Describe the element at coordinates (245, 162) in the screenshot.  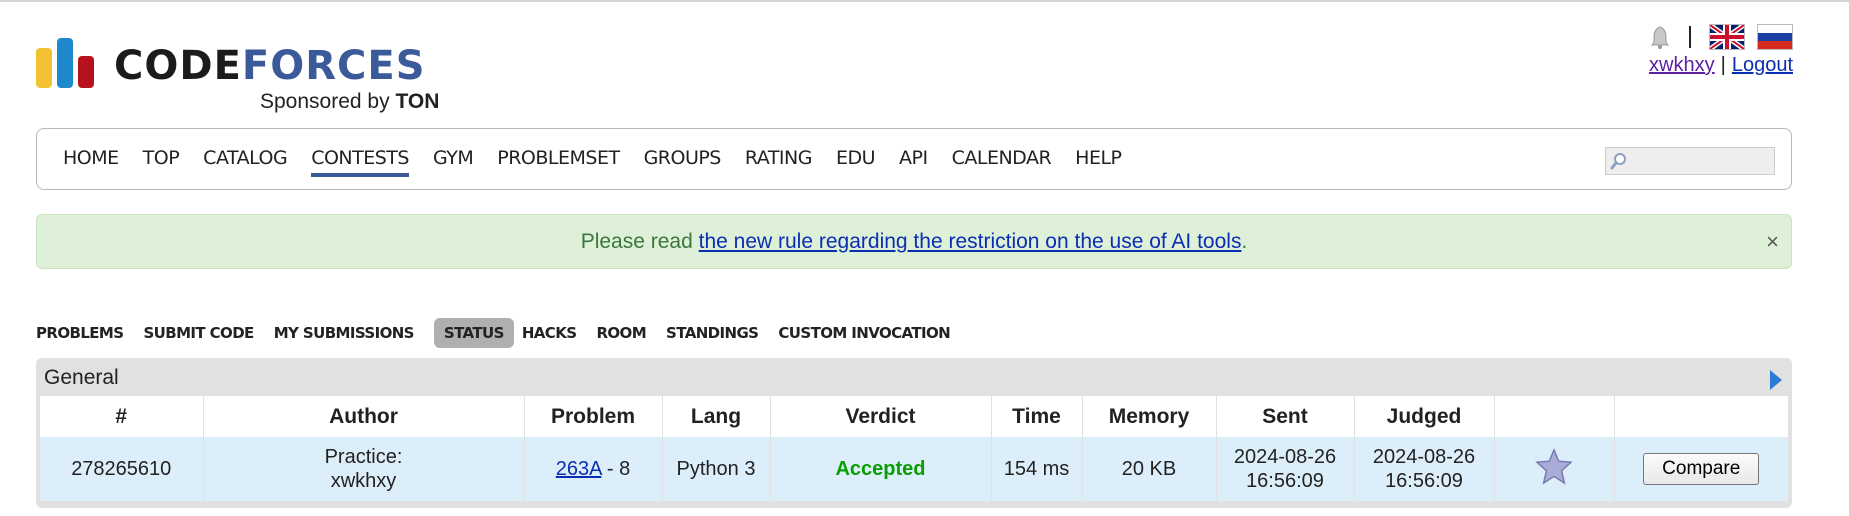
I see `menu-item-catalog: CATALOG` at that location.